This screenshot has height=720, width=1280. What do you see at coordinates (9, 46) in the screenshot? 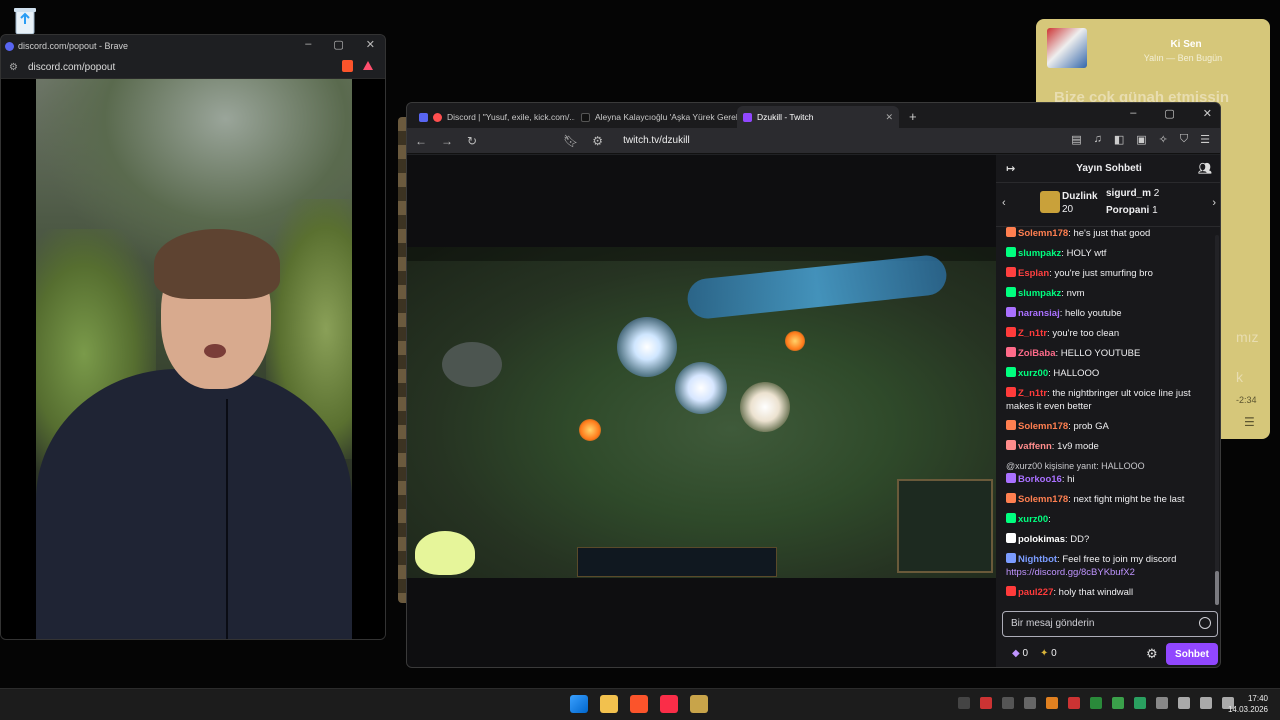
I see `discord-icon` at bounding box center [9, 46].